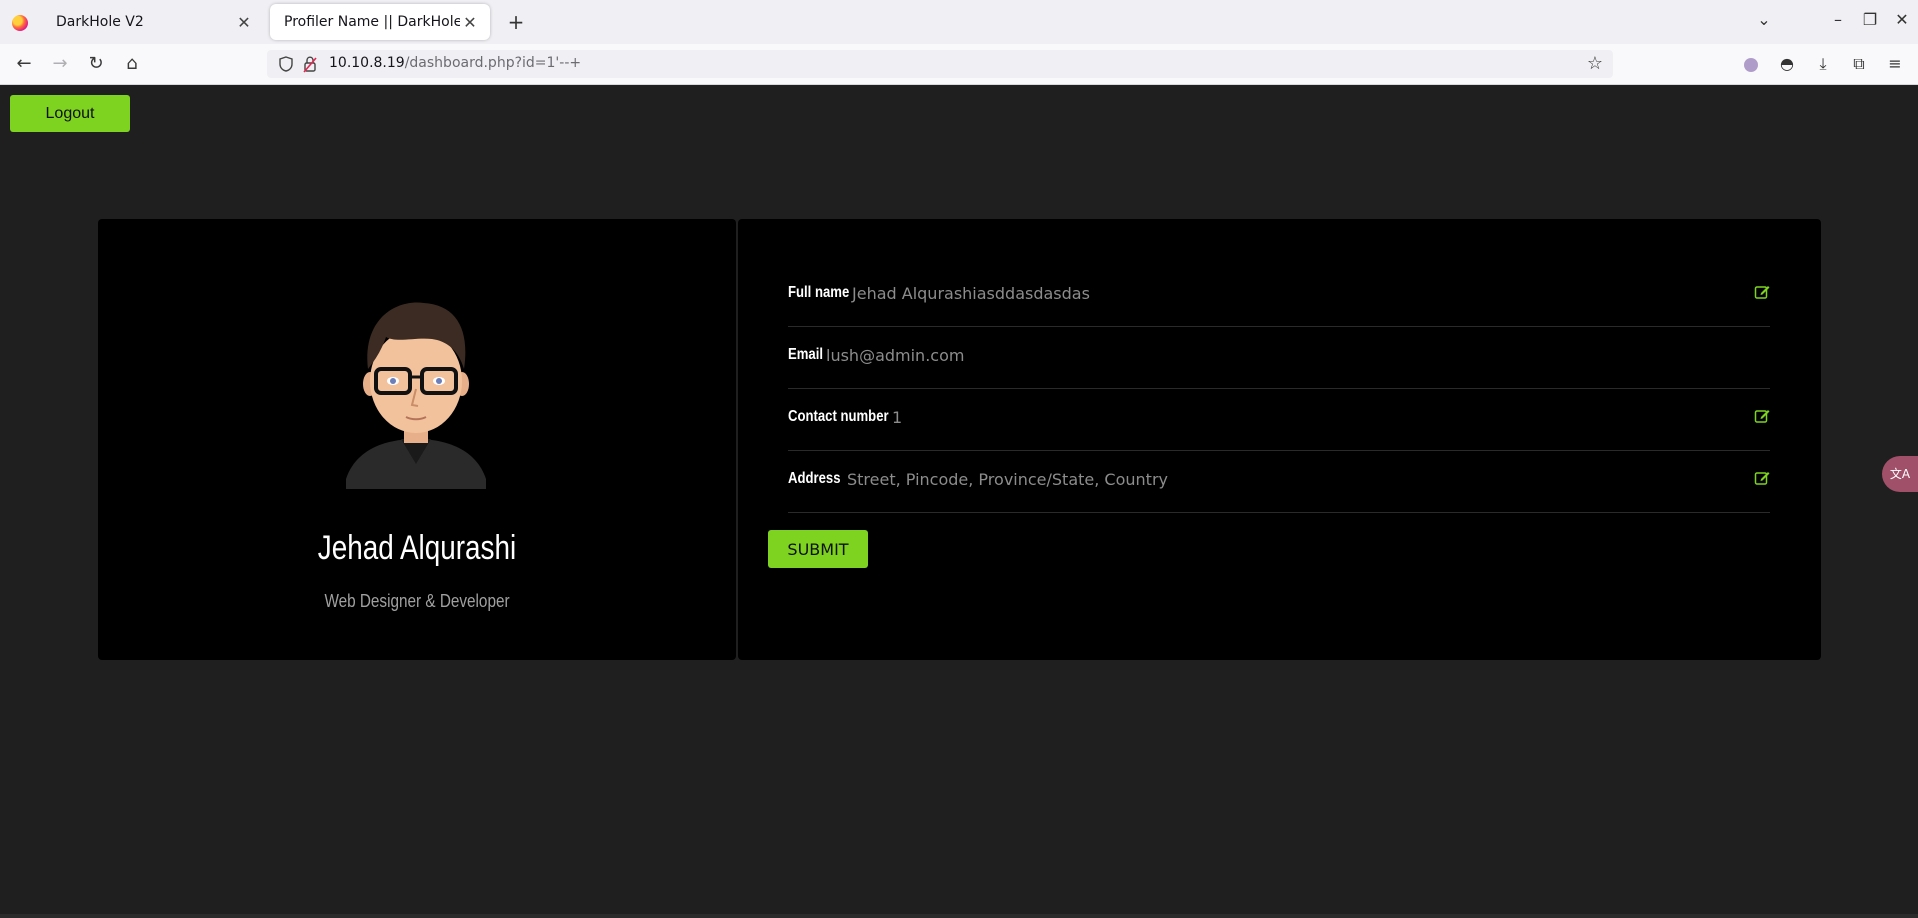  Describe the element at coordinates (367, 63) in the screenshot. I see `url-host: 10.10.8.19` at that location.